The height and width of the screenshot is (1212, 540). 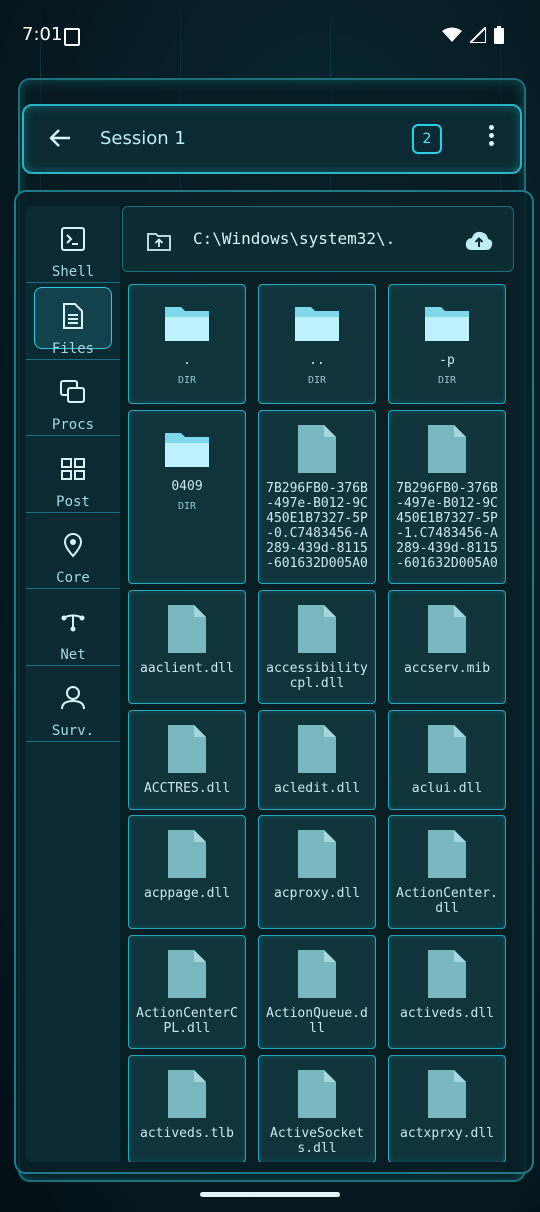 I want to click on file-name: aclui.dll, so click(x=447, y=788).